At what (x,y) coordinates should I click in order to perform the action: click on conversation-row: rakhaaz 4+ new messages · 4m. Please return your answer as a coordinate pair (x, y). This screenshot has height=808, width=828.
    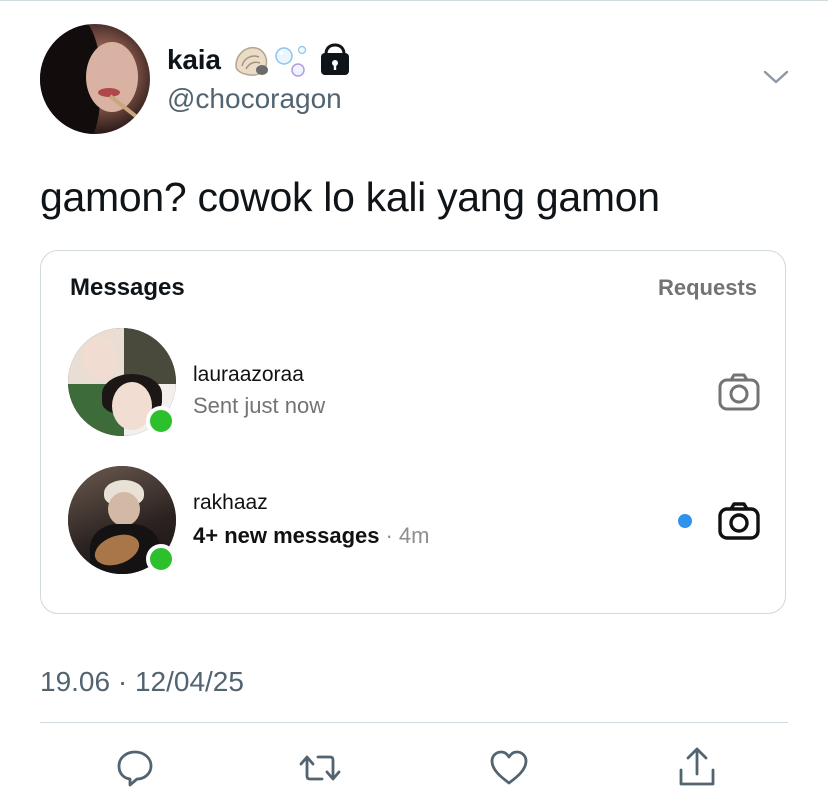
    Looking at the image, I should click on (413, 522).